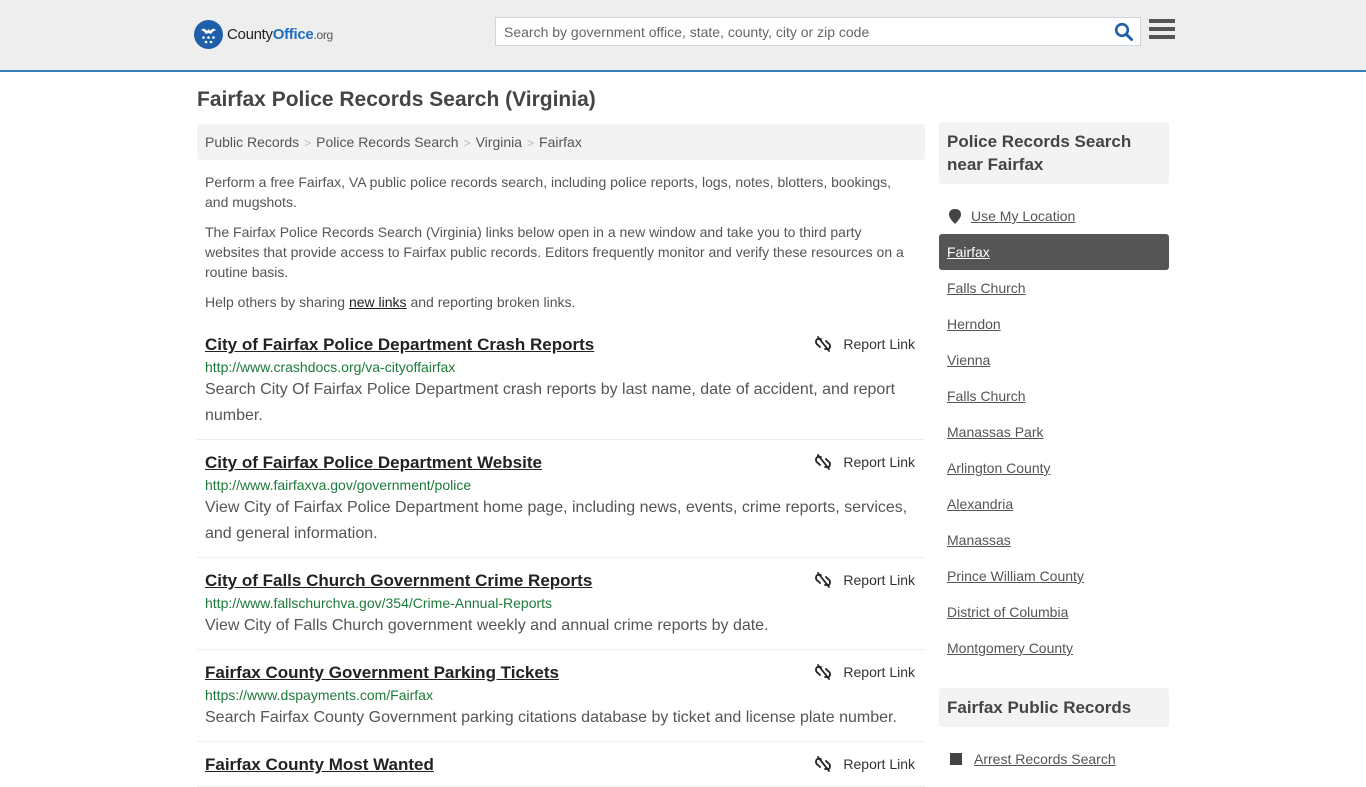 This screenshot has height=787, width=1366. What do you see at coordinates (999, 468) in the screenshot?
I see `nearby-link: Arlington County` at bounding box center [999, 468].